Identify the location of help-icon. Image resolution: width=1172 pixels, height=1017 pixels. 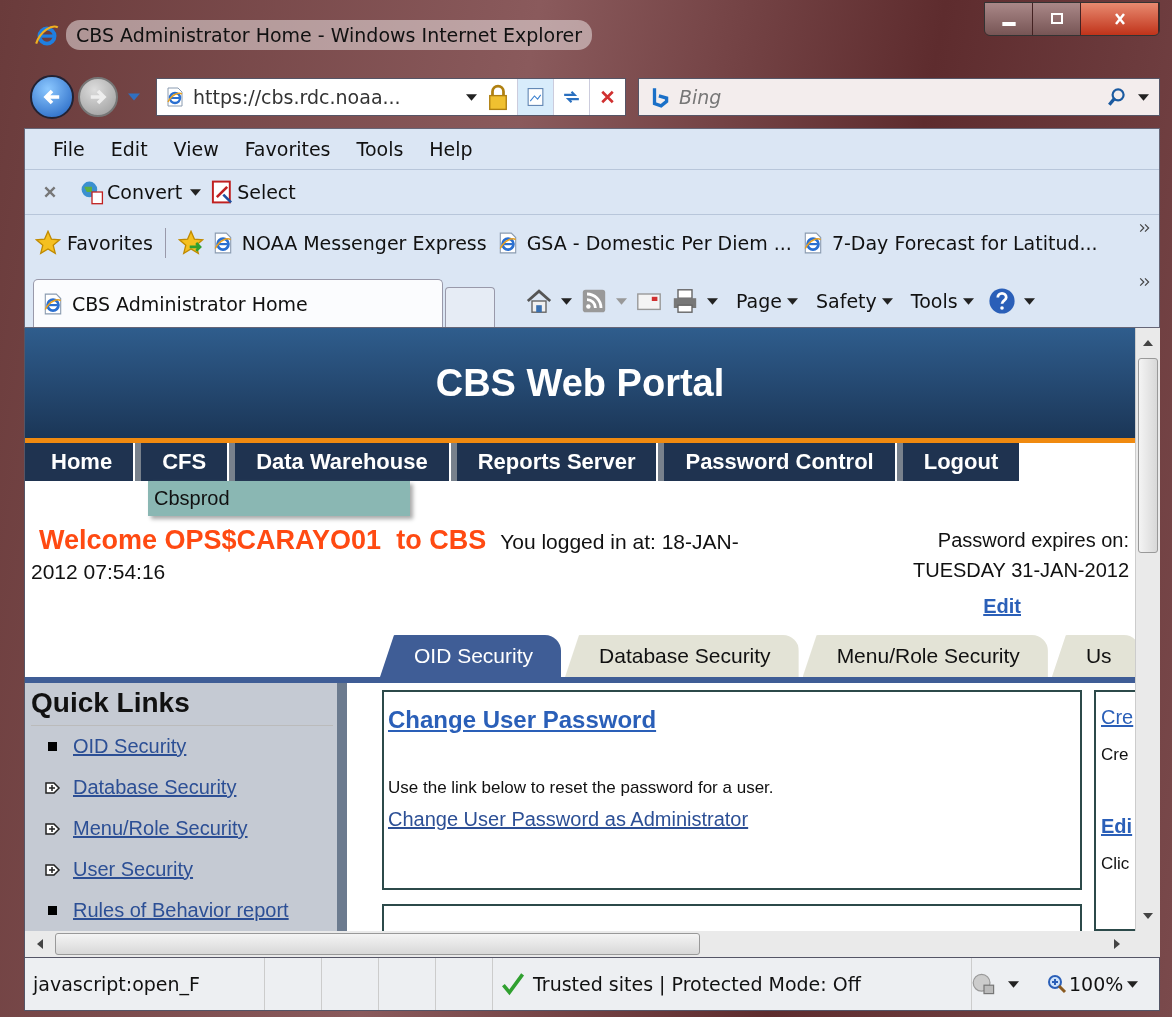
(1001, 301).